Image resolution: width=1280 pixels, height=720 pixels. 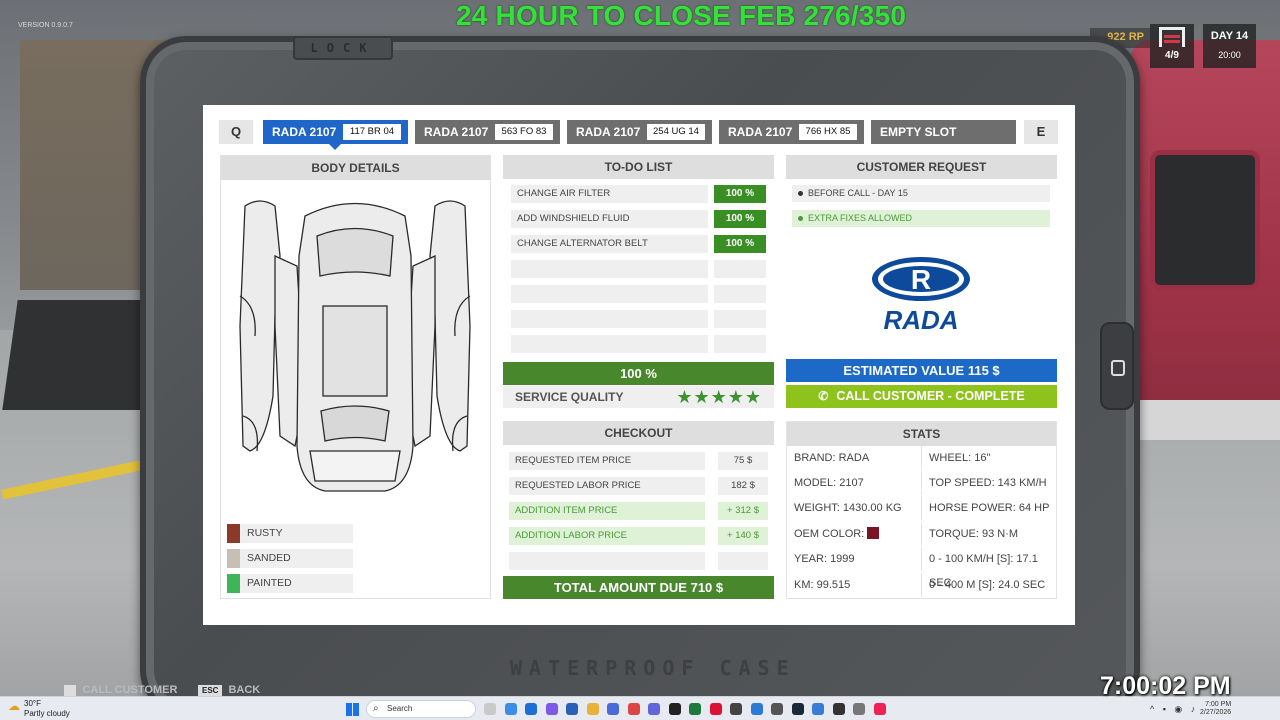 I want to click on excel-icon, so click(x=695, y=709).